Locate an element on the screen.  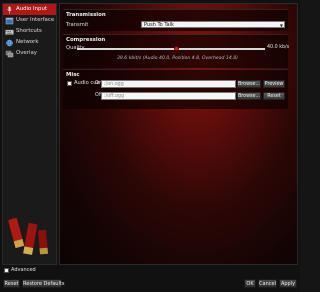
sidebar-item-network: Network is located at coordinates (29, 42).